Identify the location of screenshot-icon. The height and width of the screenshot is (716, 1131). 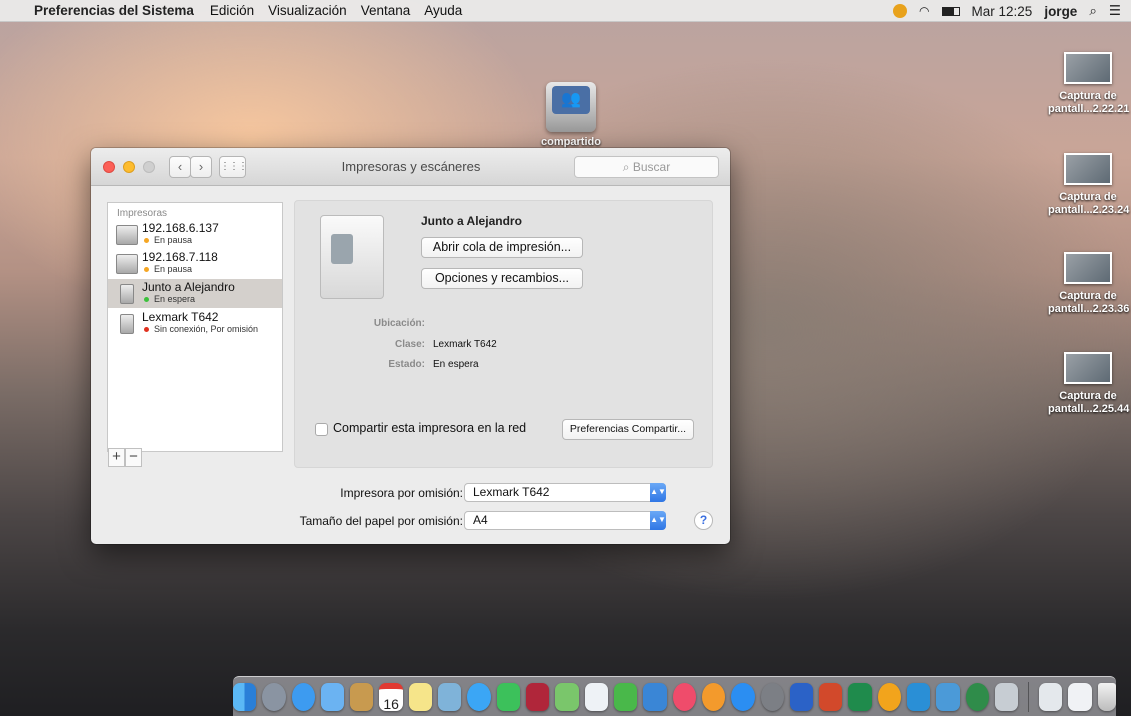
(1007, 696).